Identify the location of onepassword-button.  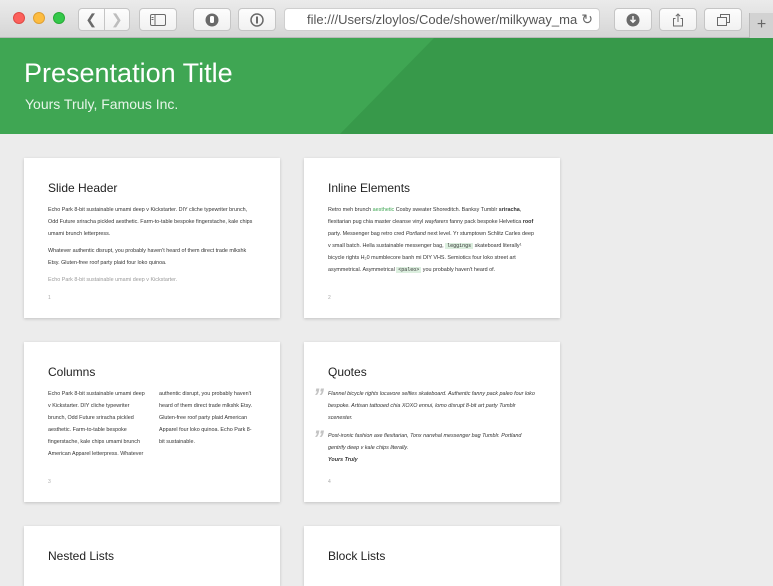
(257, 19).